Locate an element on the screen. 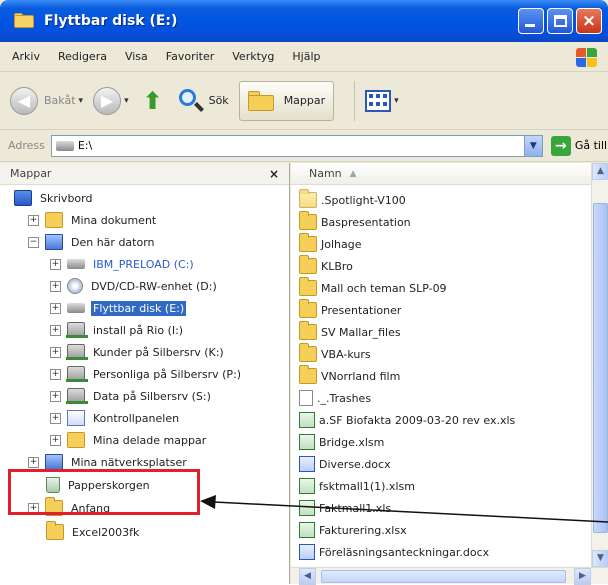 The width and height of the screenshot is (608, 585). menu-favoriter: Favoriter is located at coordinates (190, 56).